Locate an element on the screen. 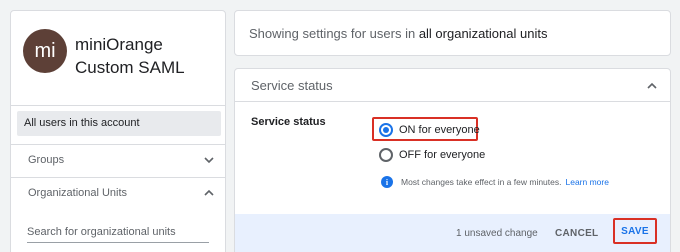  cancel-button: CANCEL is located at coordinates (576, 233).